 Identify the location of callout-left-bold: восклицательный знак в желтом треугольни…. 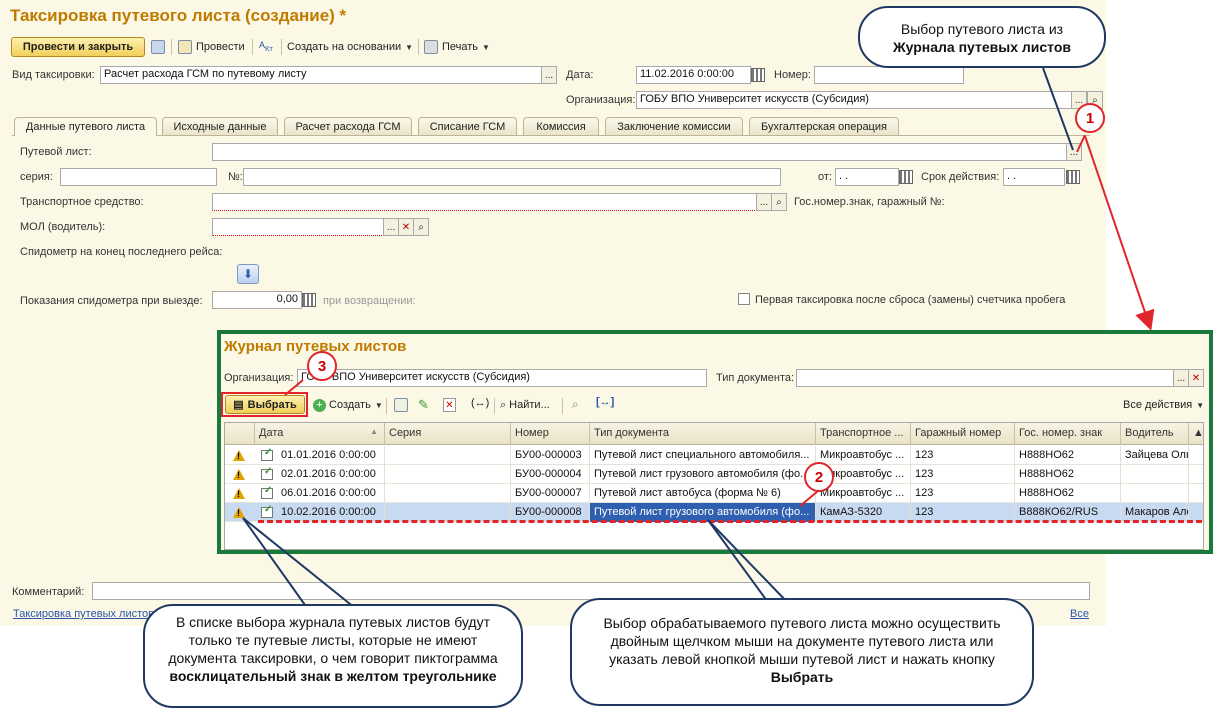
(333, 676).